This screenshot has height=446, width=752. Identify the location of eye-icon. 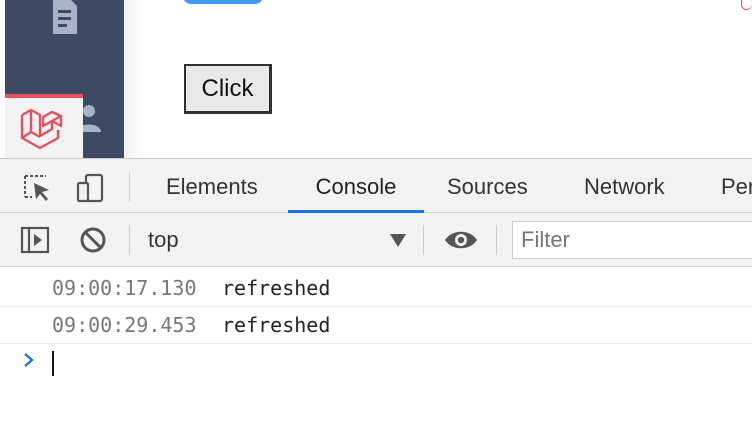
(461, 240).